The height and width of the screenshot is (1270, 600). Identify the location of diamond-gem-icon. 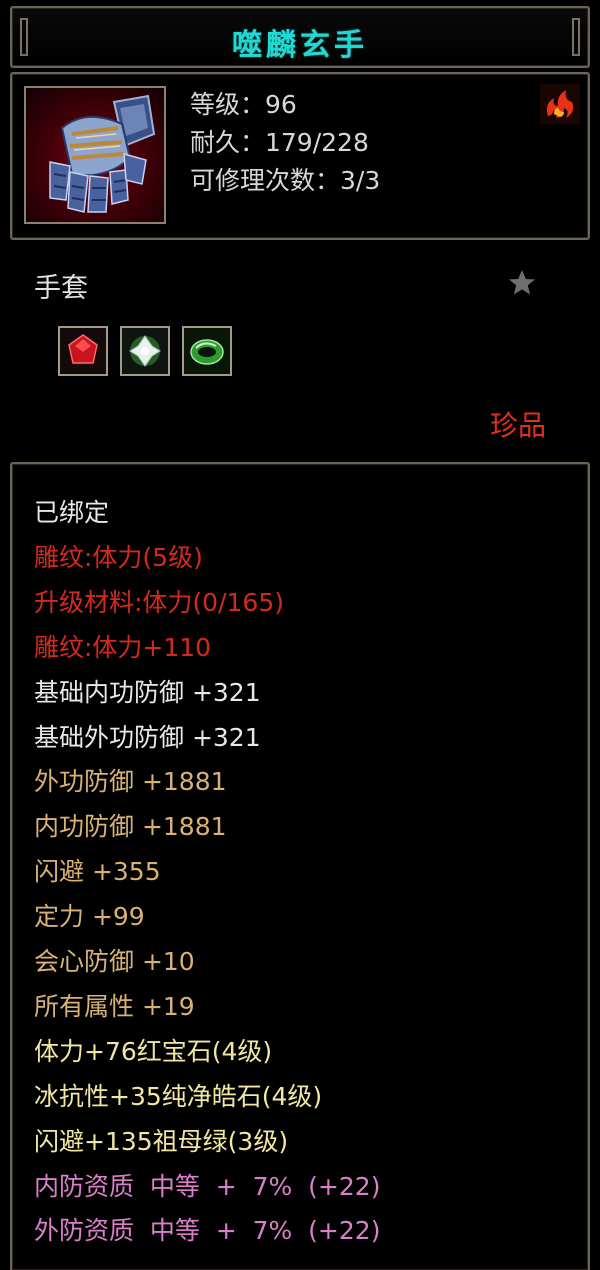
(145, 351).